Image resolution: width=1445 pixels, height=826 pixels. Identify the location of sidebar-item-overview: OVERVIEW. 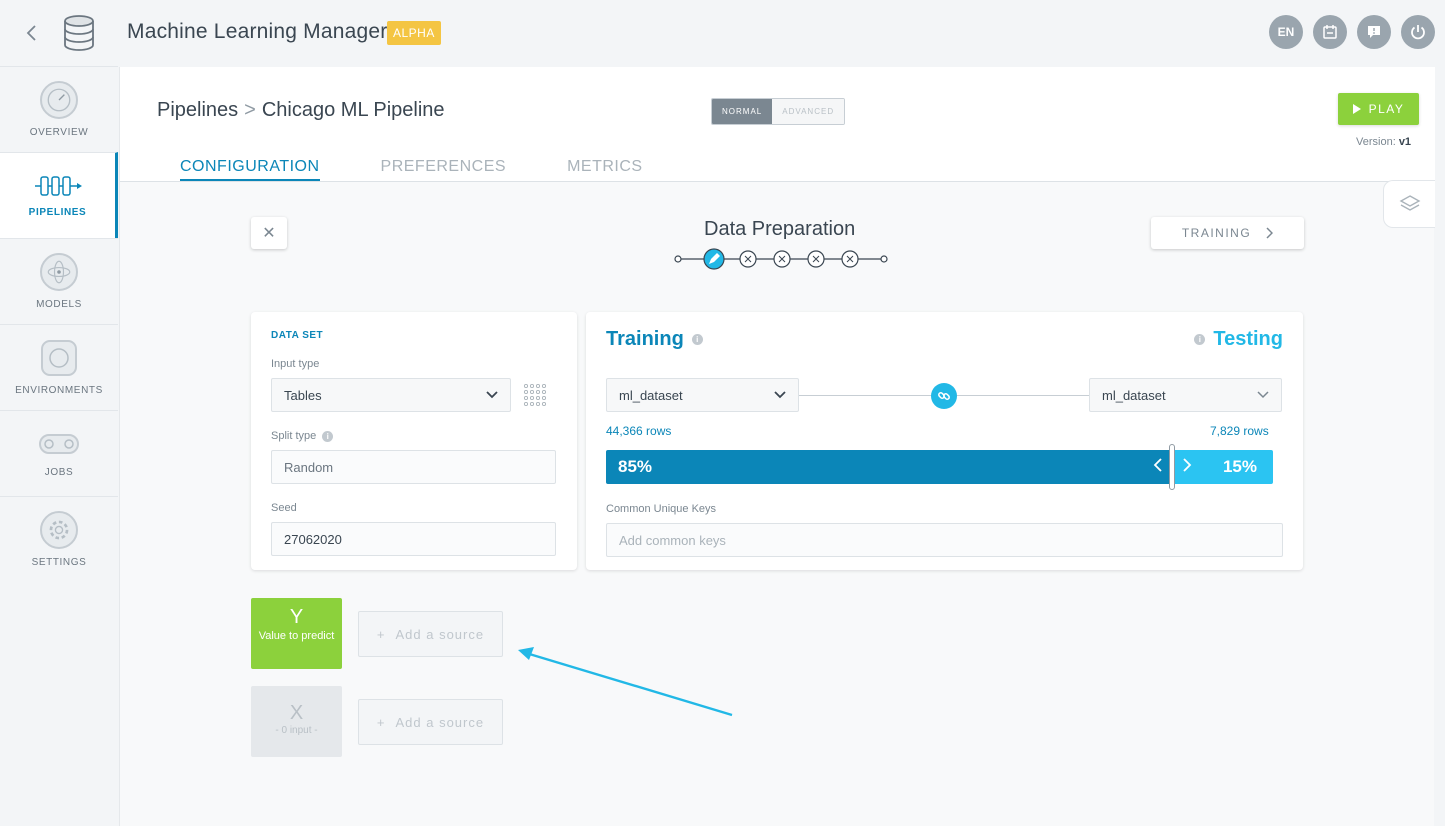
(59, 109).